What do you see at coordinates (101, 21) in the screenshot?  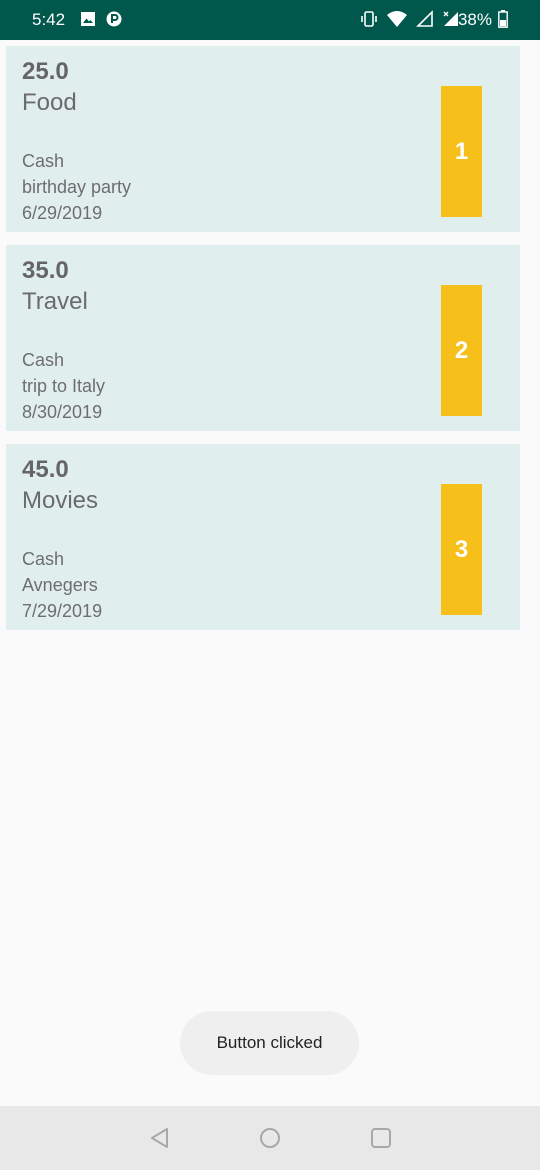 I see `status-left-icons` at bounding box center [101, 21].